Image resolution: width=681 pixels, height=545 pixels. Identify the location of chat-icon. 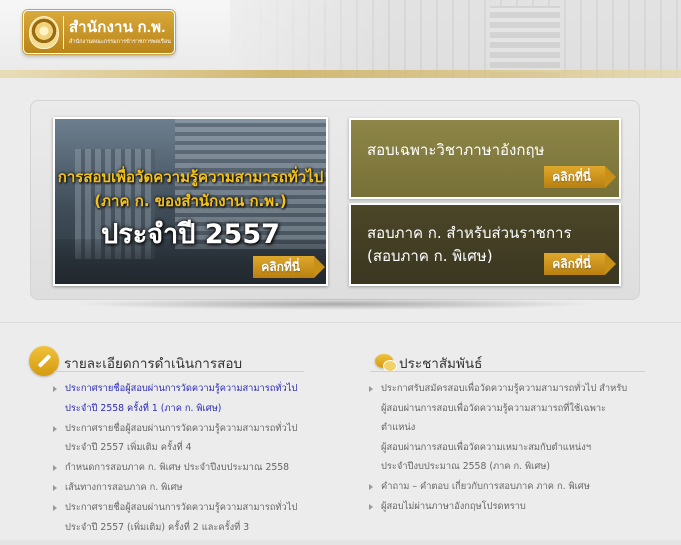
(386, 363).